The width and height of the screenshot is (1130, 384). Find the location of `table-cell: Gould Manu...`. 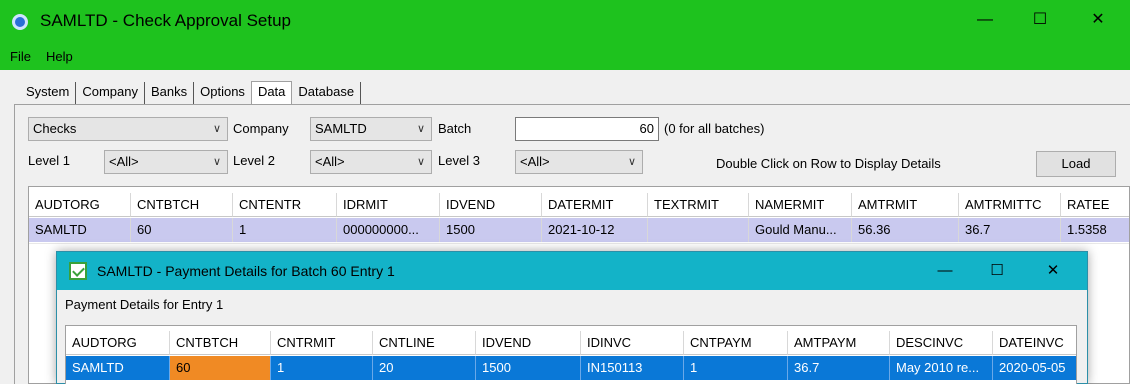

table-cell: Gould Manu... is located at coordinates (800, 230).